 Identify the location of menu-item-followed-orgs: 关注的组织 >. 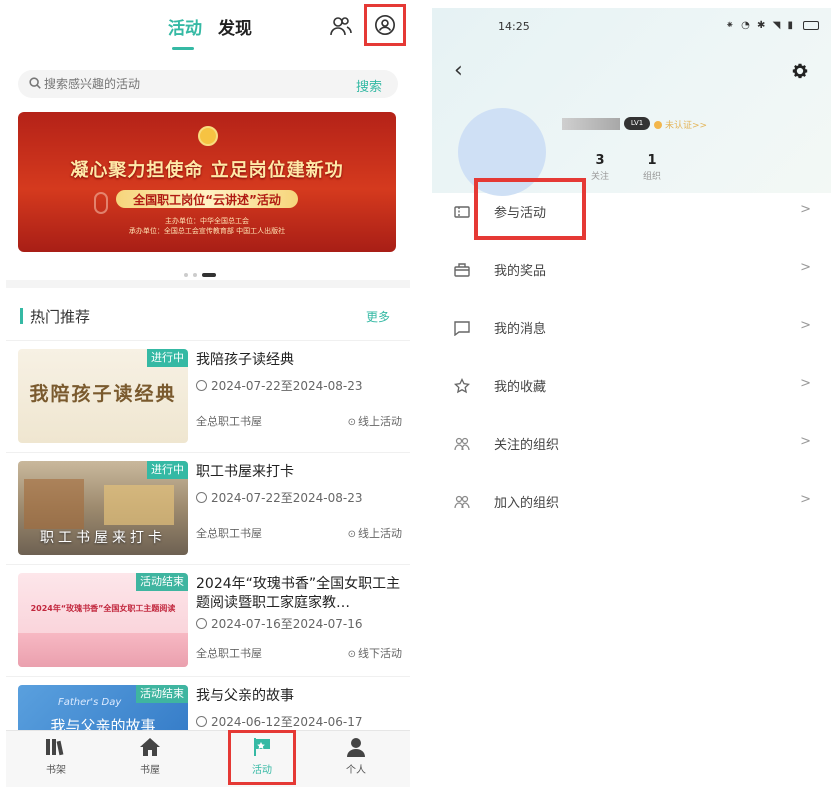
(631, 445).